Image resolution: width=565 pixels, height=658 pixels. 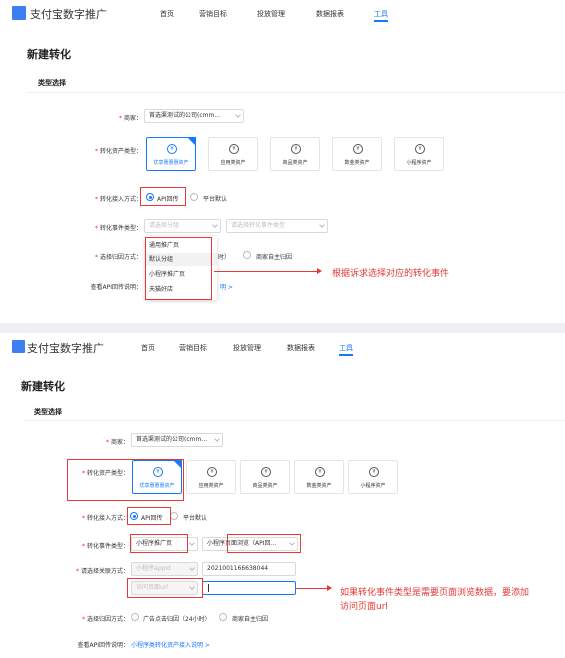 I want to click on page-url-input, so click(x=249, y=588).